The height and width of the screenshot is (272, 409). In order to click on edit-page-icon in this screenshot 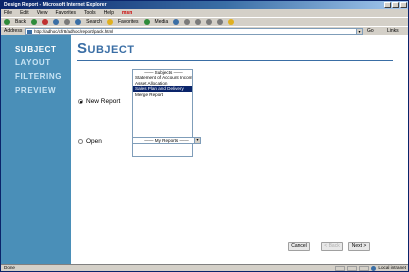, I will do `click(209, 22)`.